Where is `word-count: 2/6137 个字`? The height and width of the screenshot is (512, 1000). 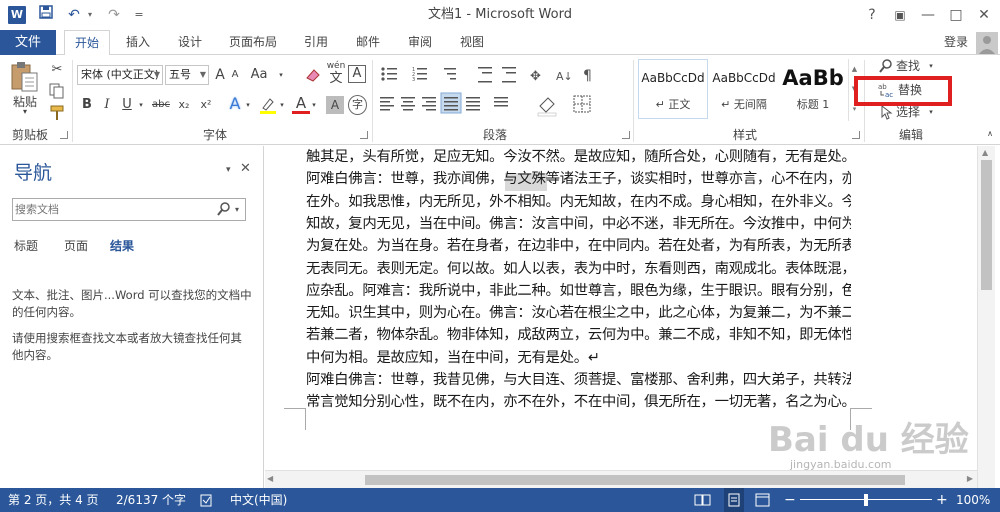 word-count: 2/6137 个字 is located at coordinates (151, 500).